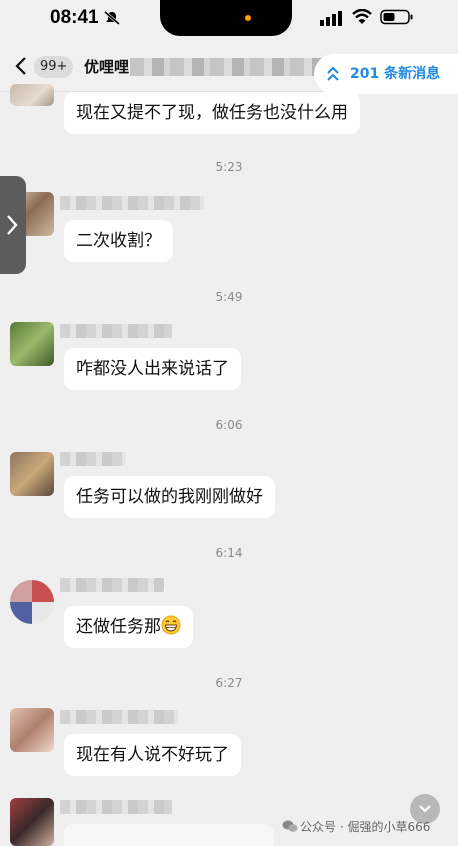 This screenshot has width=458, height=846. What do you see at coordinates (112, 18) in the screenshot?
I see `bell-slash-icon` at bounding box center [112, 18].